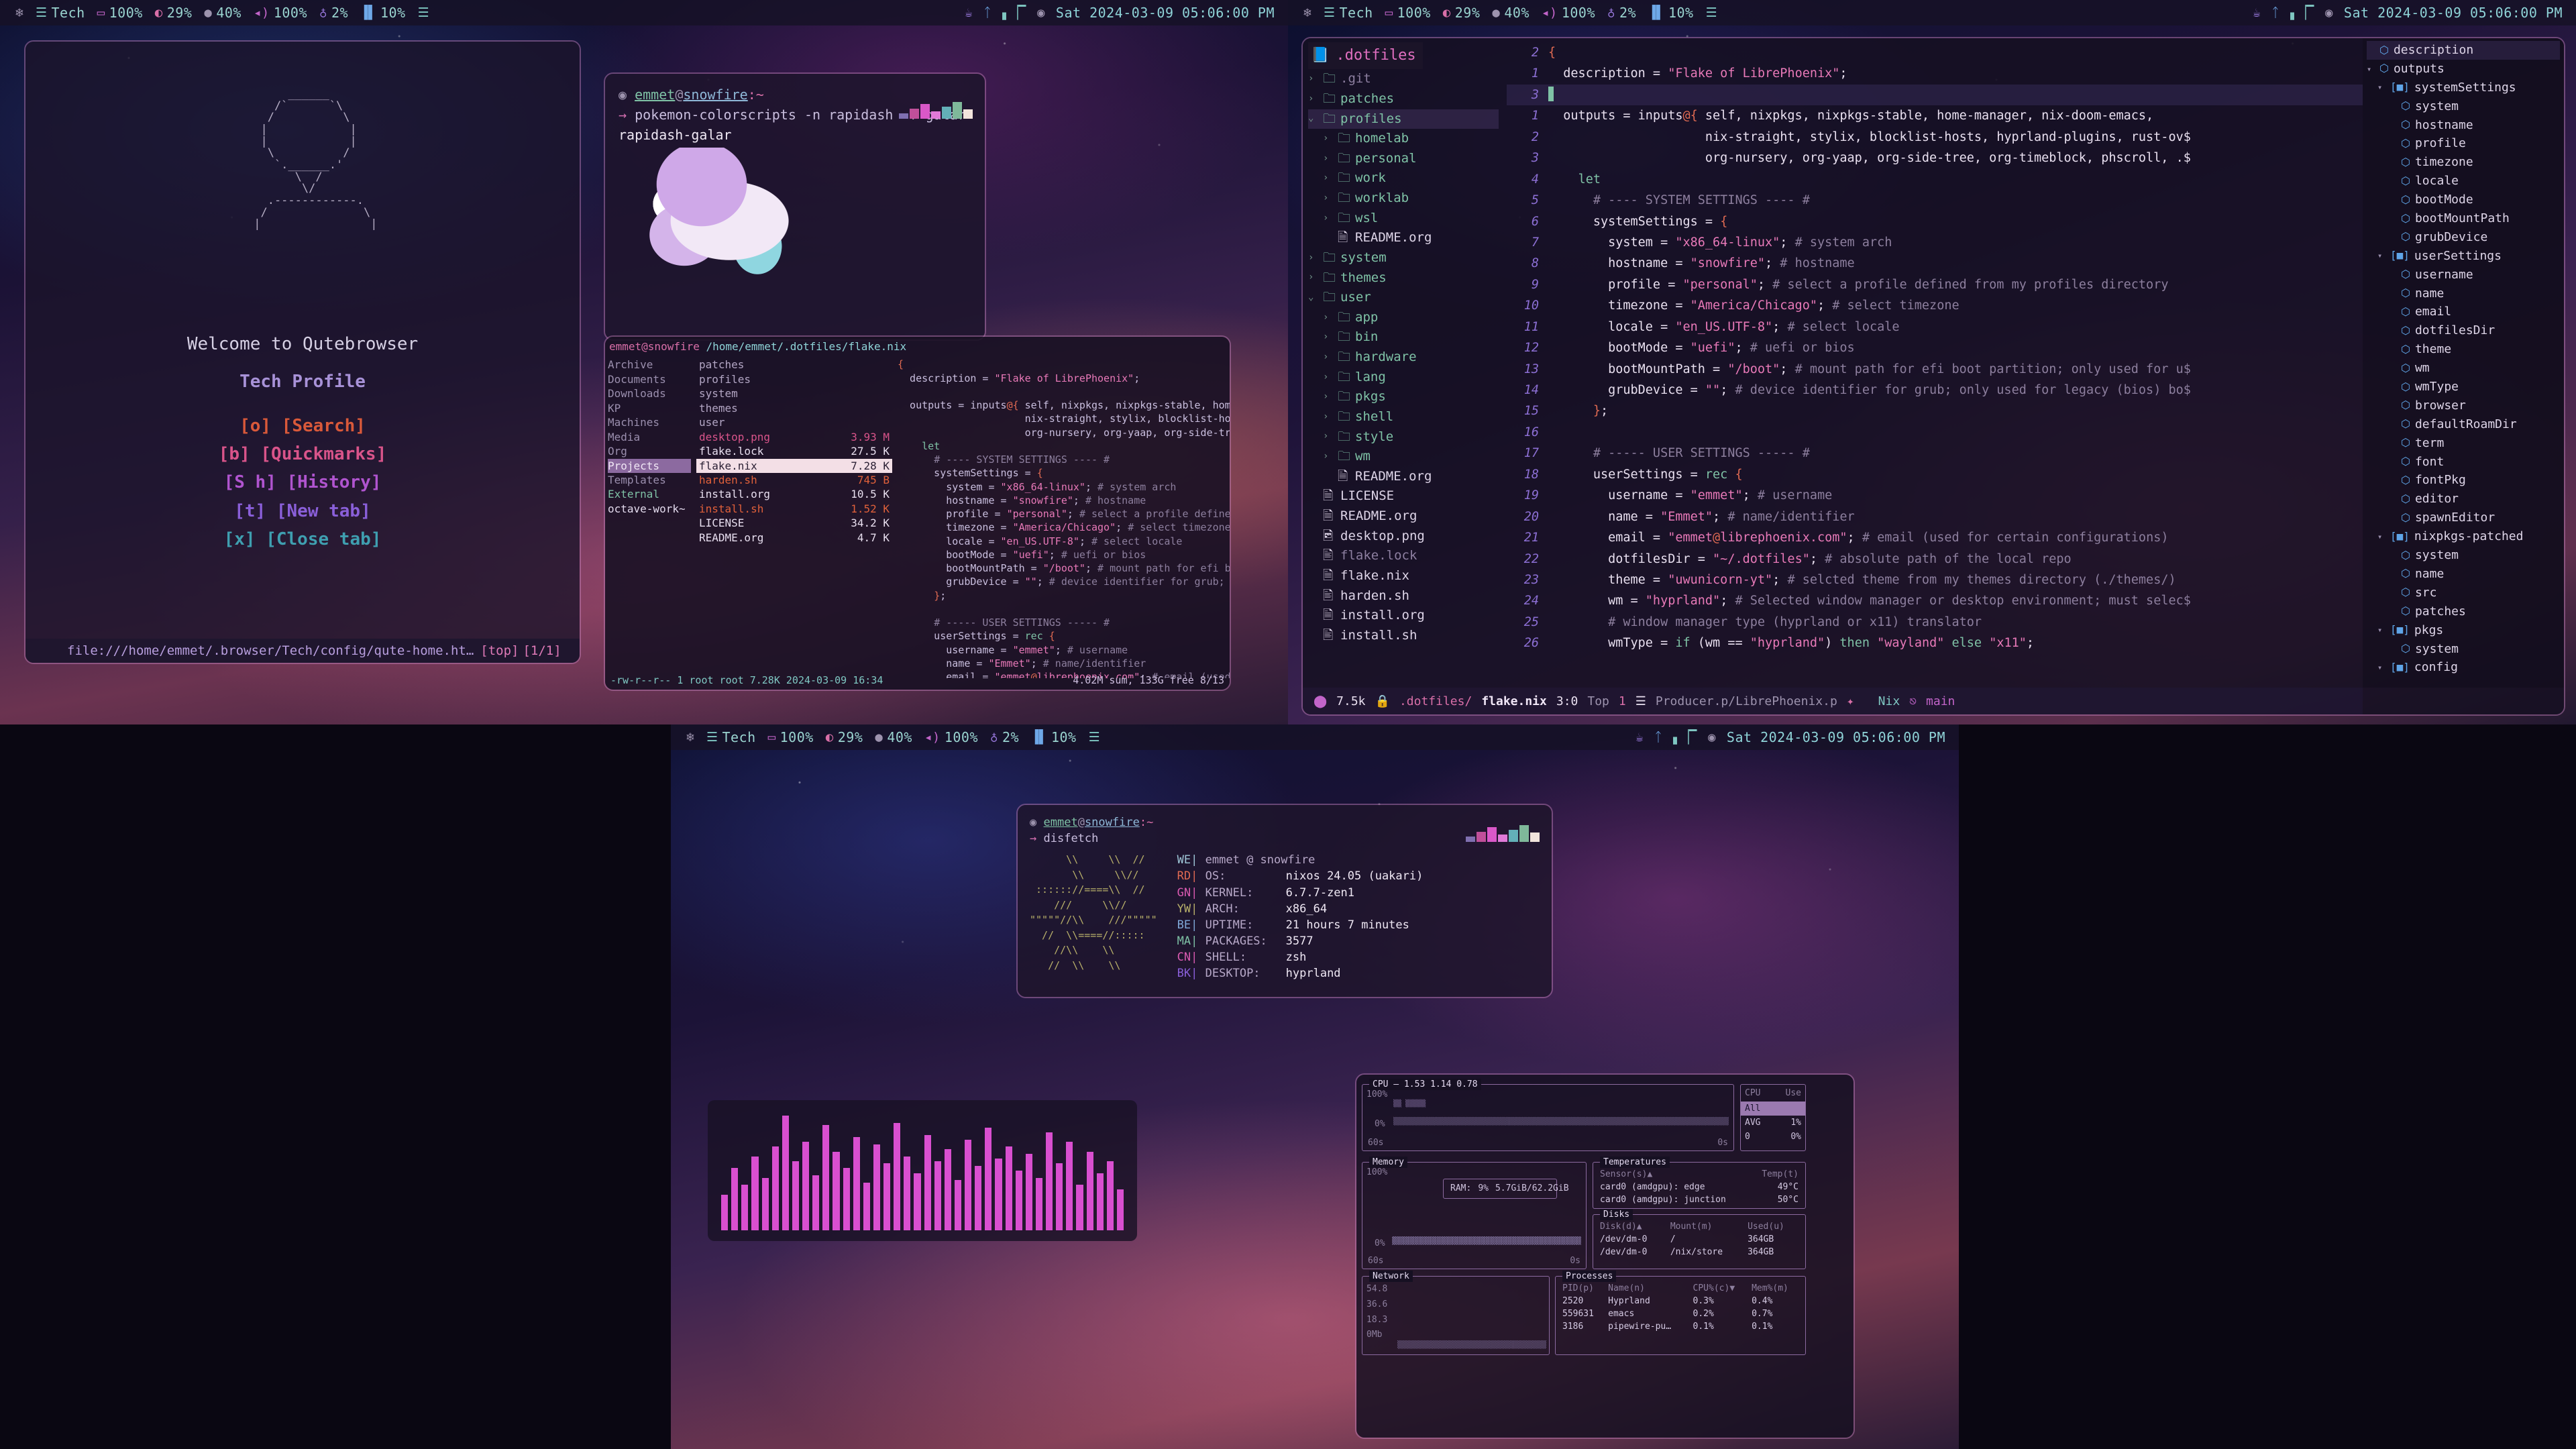  Describe the element at coordinates (1403, 318) in the screenshot. I see `treemacs-item: › 🗀 app` at that location.